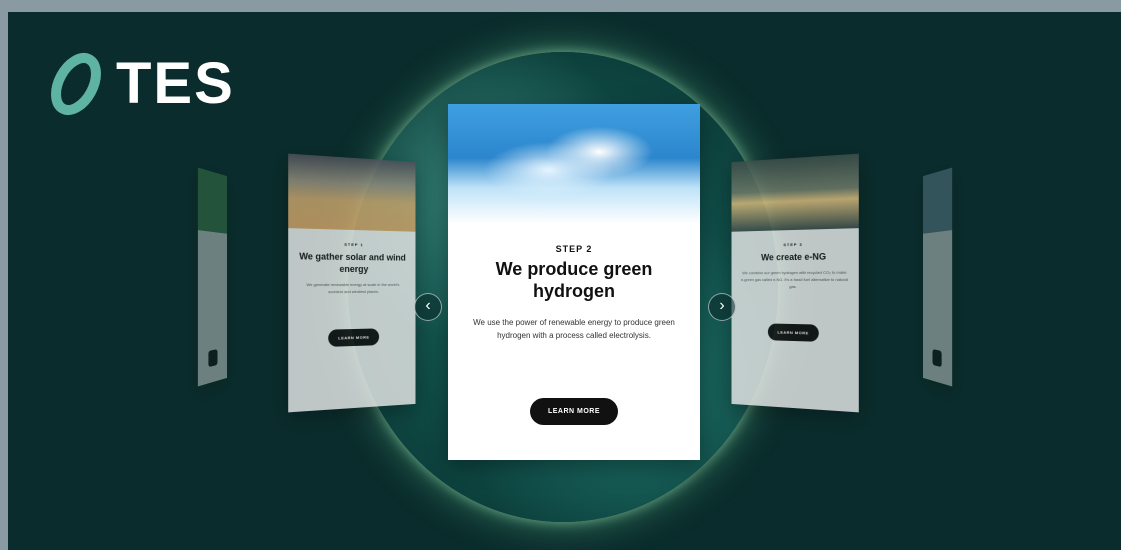  Describe the element at coordinates (795, 192) in the screenshot. I see `sea-sunset-image` at that location.